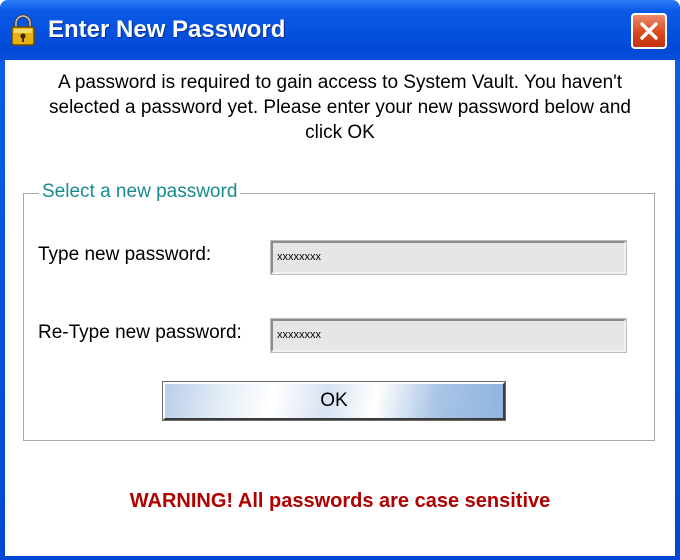 The image size is (680, 560). What do you see at coordinates (334, 401) in the screenshot?
I see `ok-button: OK` at bounding box center [334, 401].